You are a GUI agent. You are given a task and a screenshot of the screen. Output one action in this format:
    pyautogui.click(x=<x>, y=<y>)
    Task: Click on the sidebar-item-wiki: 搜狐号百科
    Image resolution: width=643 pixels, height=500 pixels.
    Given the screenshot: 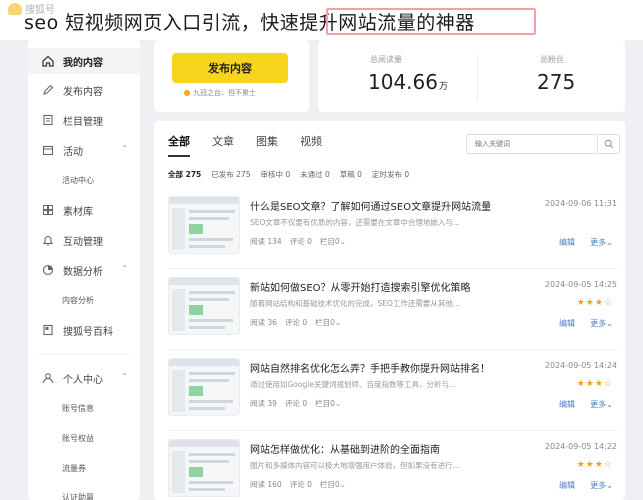 What is the action you would take?
    pyautogui.click(x=84, y=330)
    